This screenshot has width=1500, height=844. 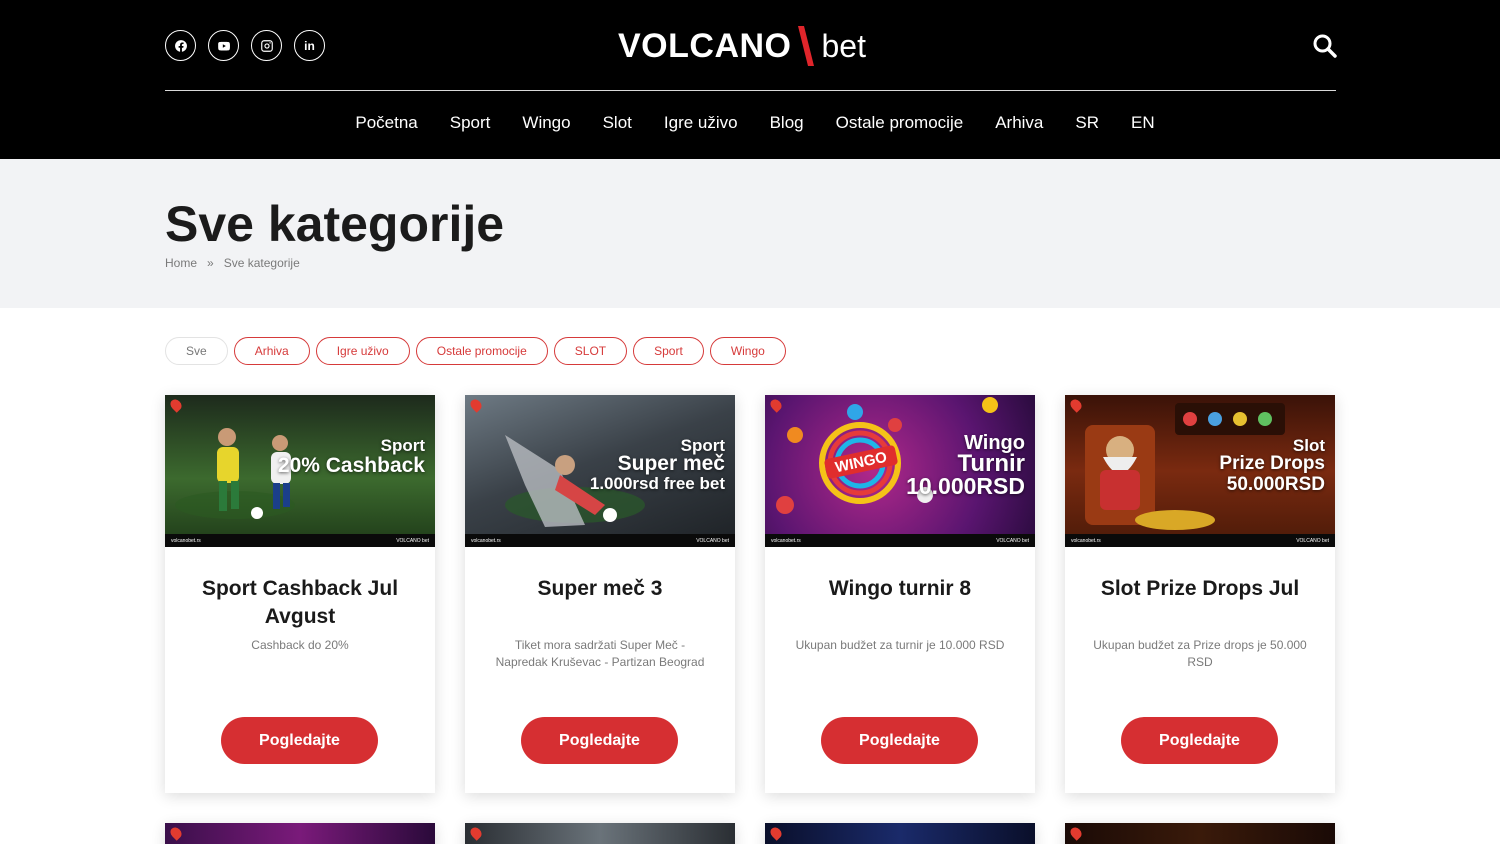 What do you see at coordinates (1200, 588) in the screenshot?
I see `card-title: Slot Prize Drops Jul` at bounding box center [1200, 588].